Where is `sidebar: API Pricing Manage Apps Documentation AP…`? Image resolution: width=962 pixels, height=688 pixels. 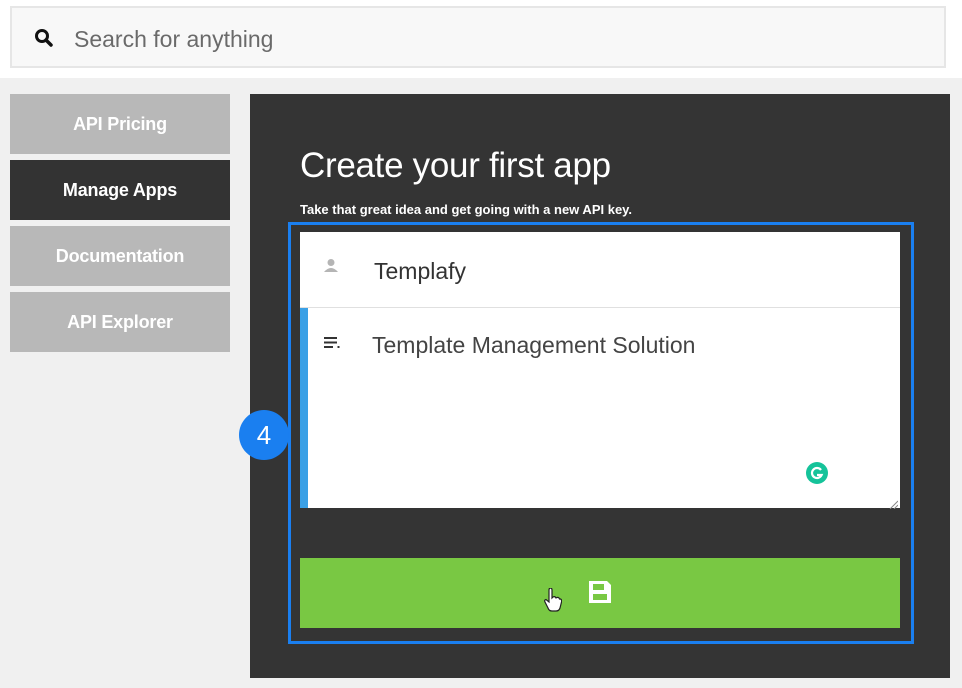
sidebar: API Pricing Manage Apps Documentation AP… is located at coordinates (120, 226).